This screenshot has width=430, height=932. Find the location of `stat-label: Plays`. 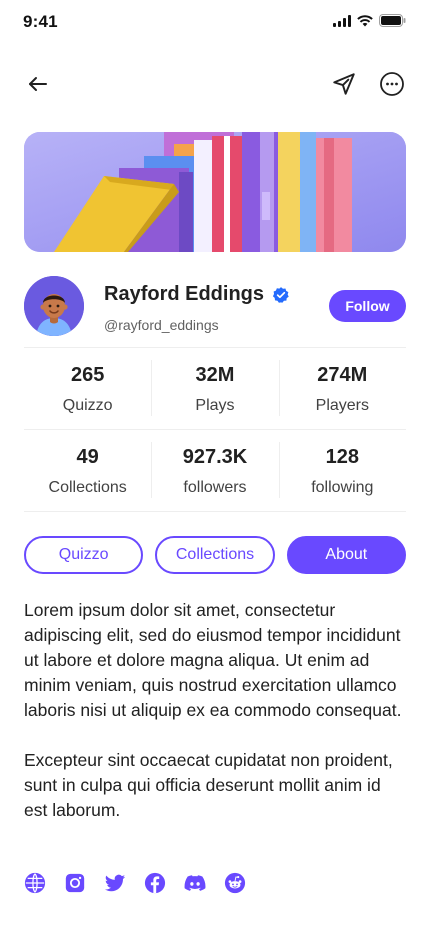

stat-label: Plays is located at coordinates (215, 405).